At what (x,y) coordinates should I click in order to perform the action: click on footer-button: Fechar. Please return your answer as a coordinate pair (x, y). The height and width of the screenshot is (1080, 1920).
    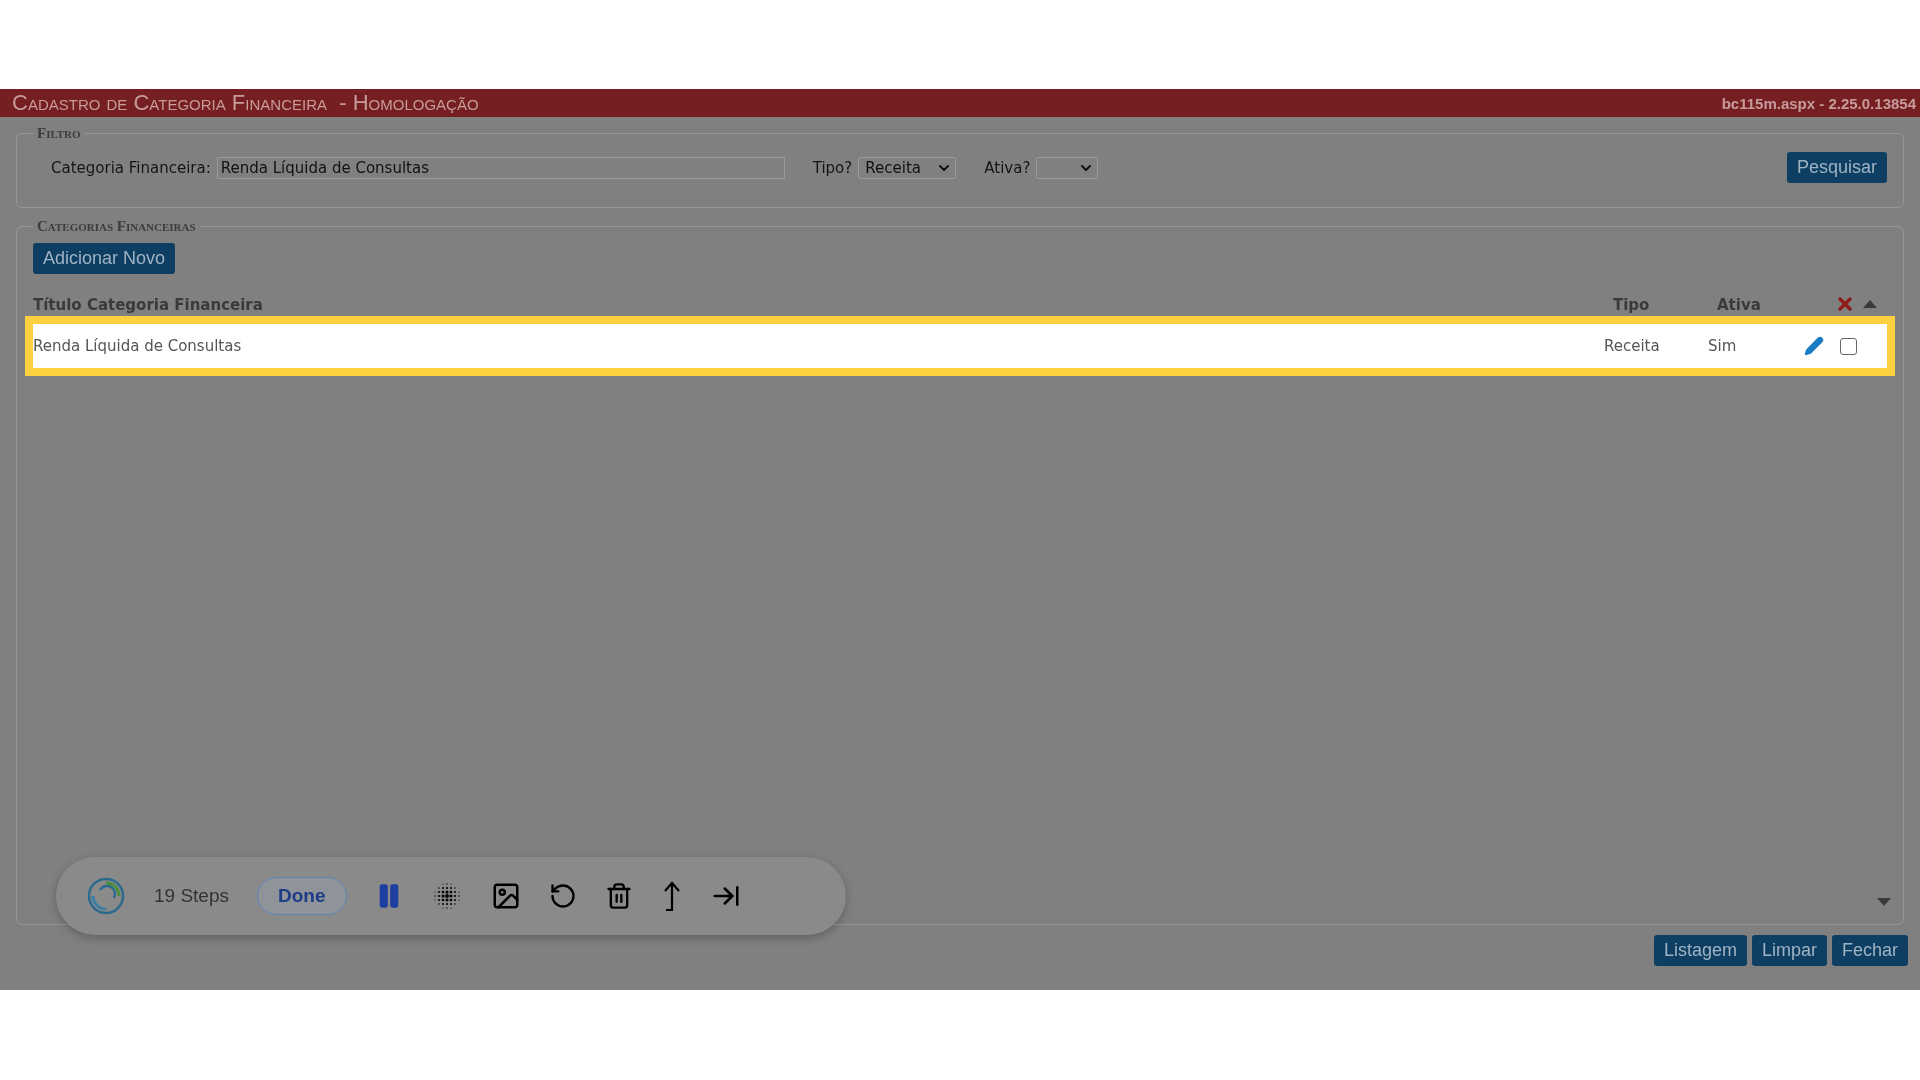
    Looking at the image, I should click on (1869, 950).